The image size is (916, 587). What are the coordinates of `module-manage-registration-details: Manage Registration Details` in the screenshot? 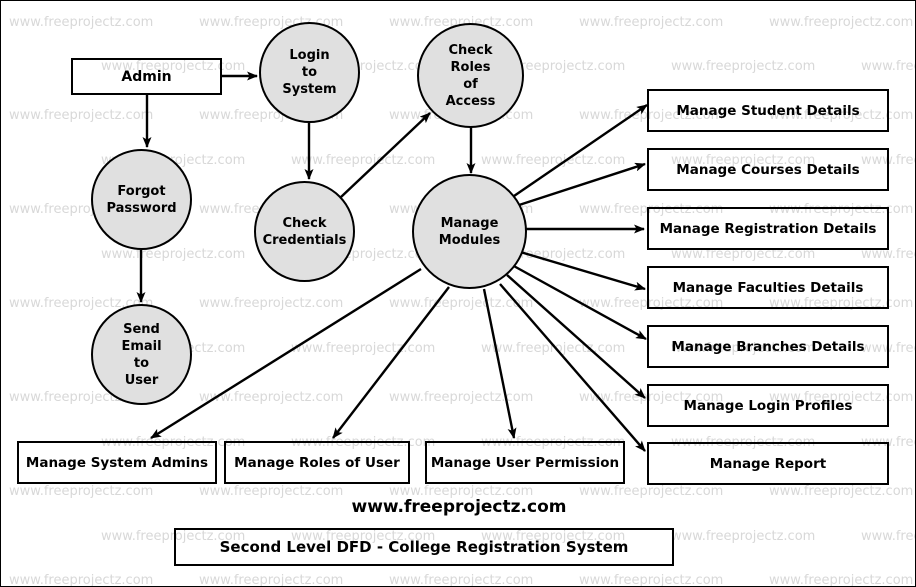 It's located at (768, 228).